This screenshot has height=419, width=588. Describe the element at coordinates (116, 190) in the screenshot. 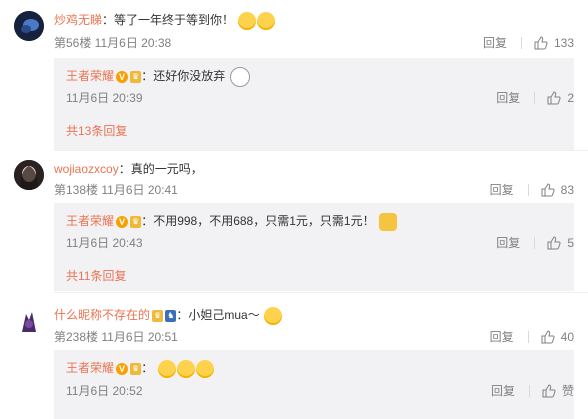

I see `floor-time: 第138楼 11月6日 20:41` at that location.